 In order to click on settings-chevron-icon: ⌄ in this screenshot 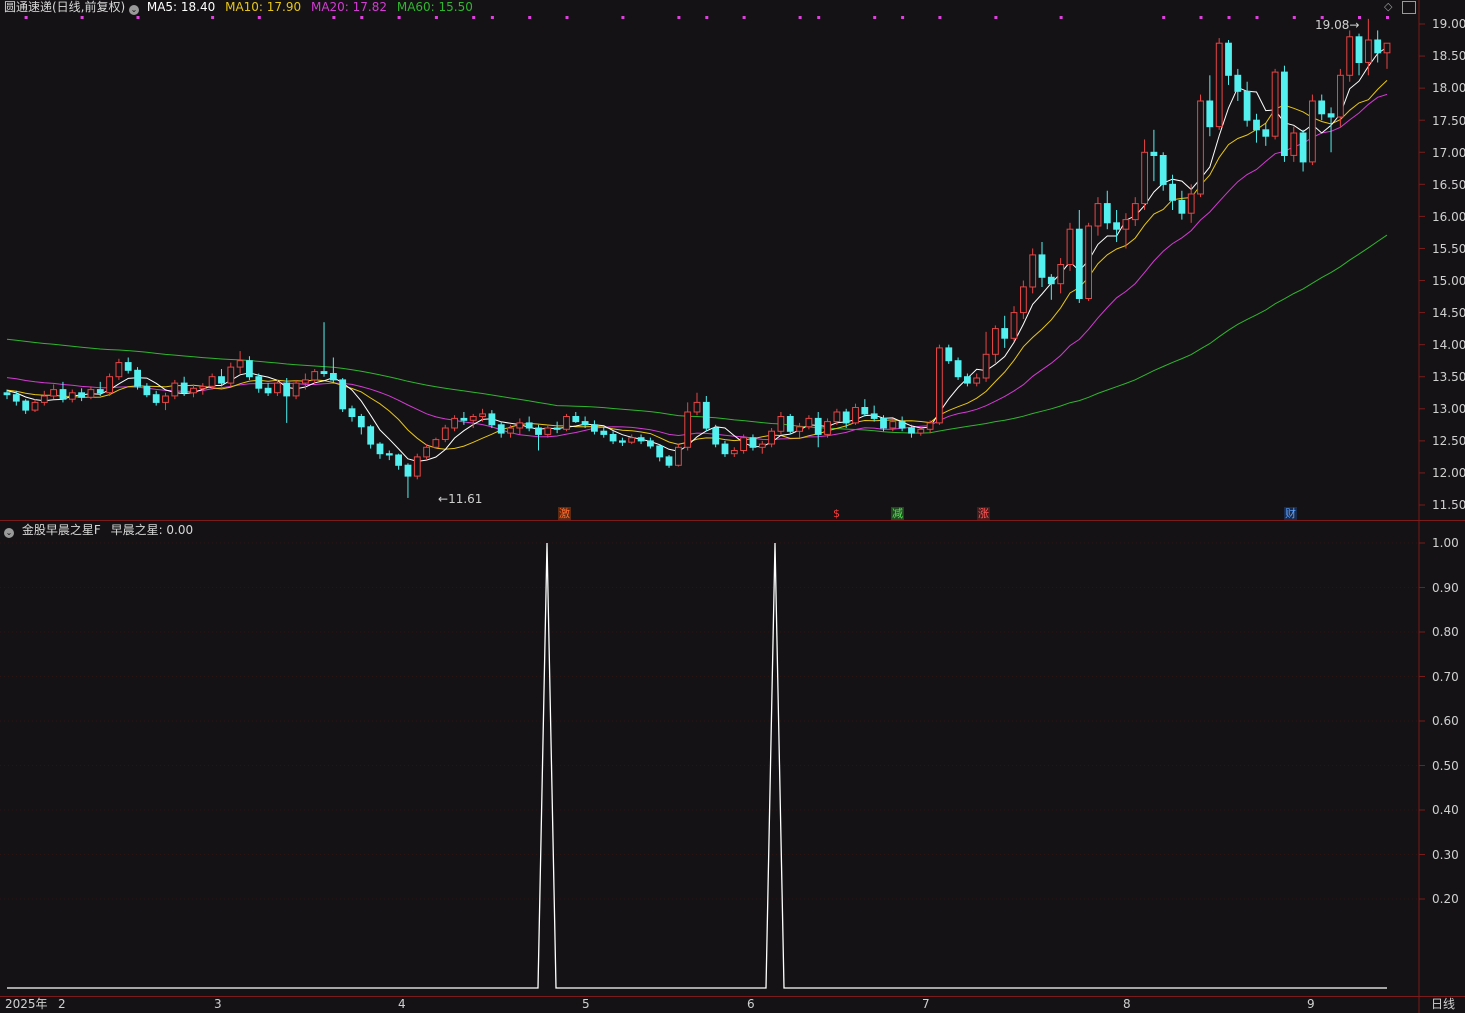, I will do `click(134, 10)`.